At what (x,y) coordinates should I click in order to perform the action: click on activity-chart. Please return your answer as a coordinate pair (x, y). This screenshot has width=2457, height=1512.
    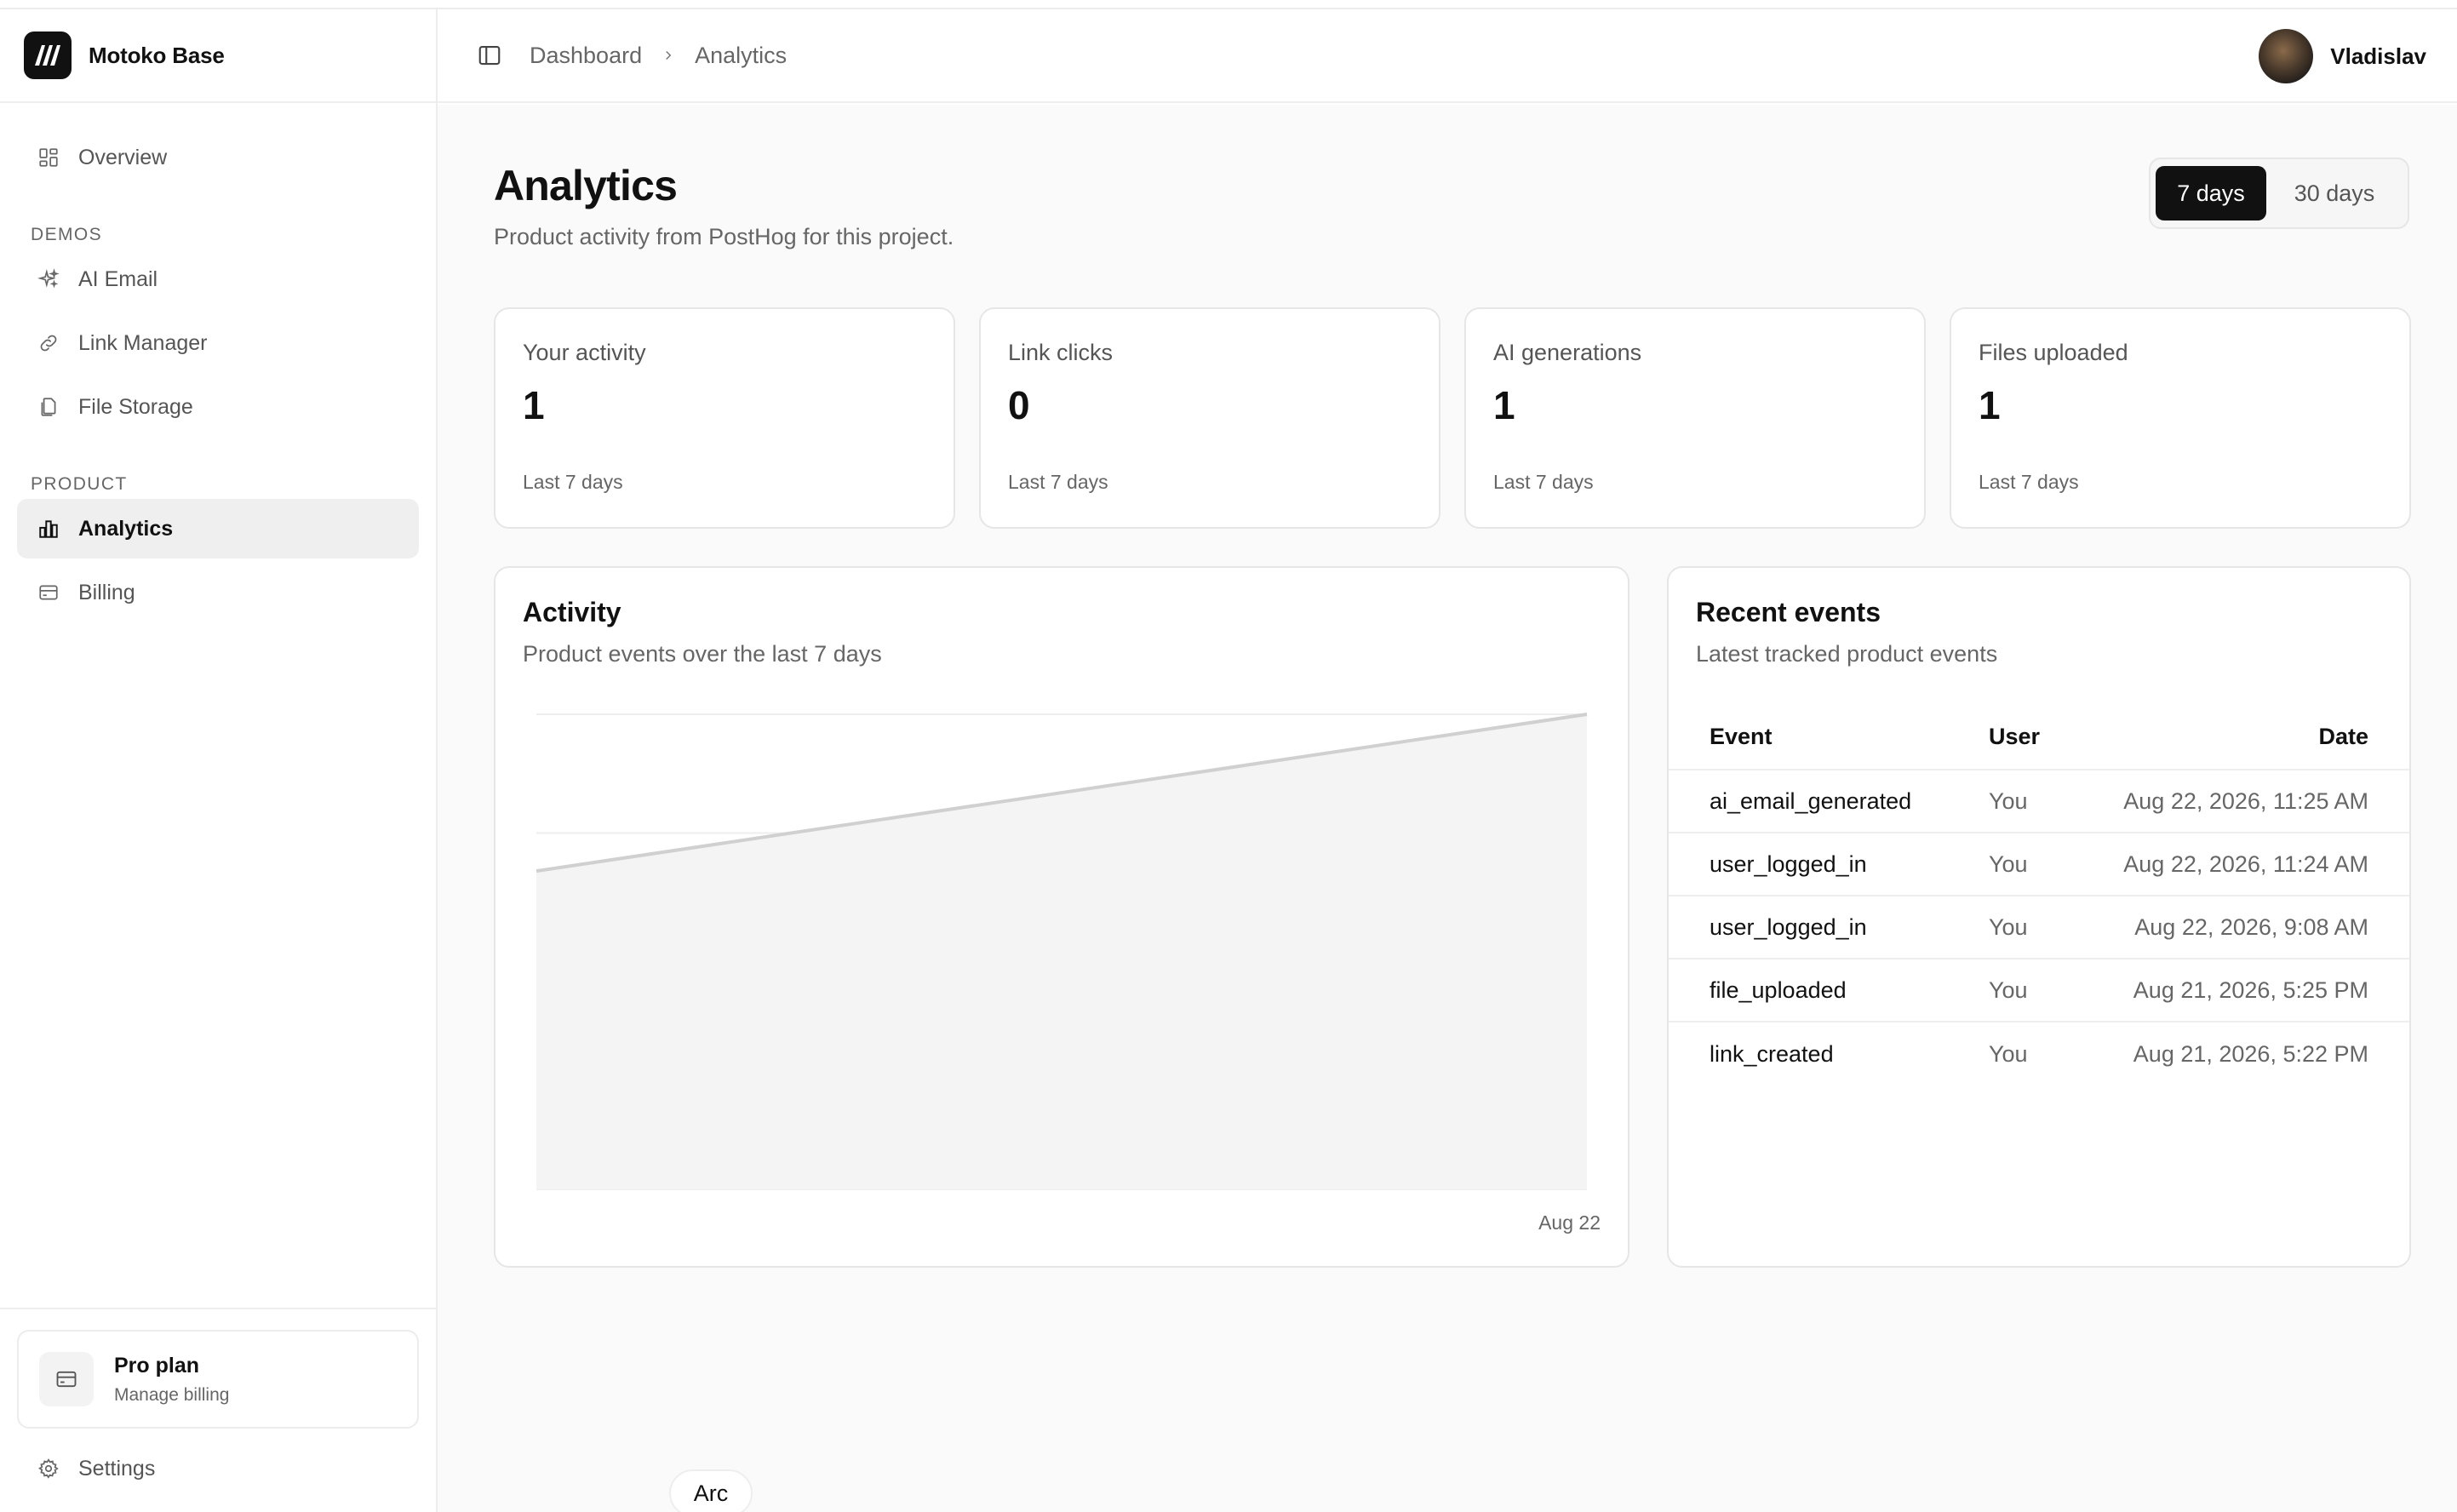
    Looking at the image, I should click on (1062, 951).